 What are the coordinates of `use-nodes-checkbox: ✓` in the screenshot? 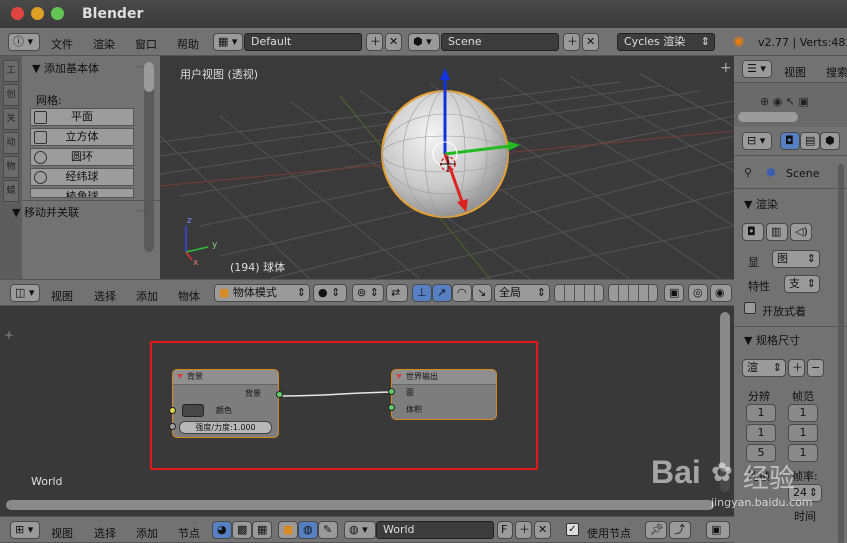 It's located at (572, 529).